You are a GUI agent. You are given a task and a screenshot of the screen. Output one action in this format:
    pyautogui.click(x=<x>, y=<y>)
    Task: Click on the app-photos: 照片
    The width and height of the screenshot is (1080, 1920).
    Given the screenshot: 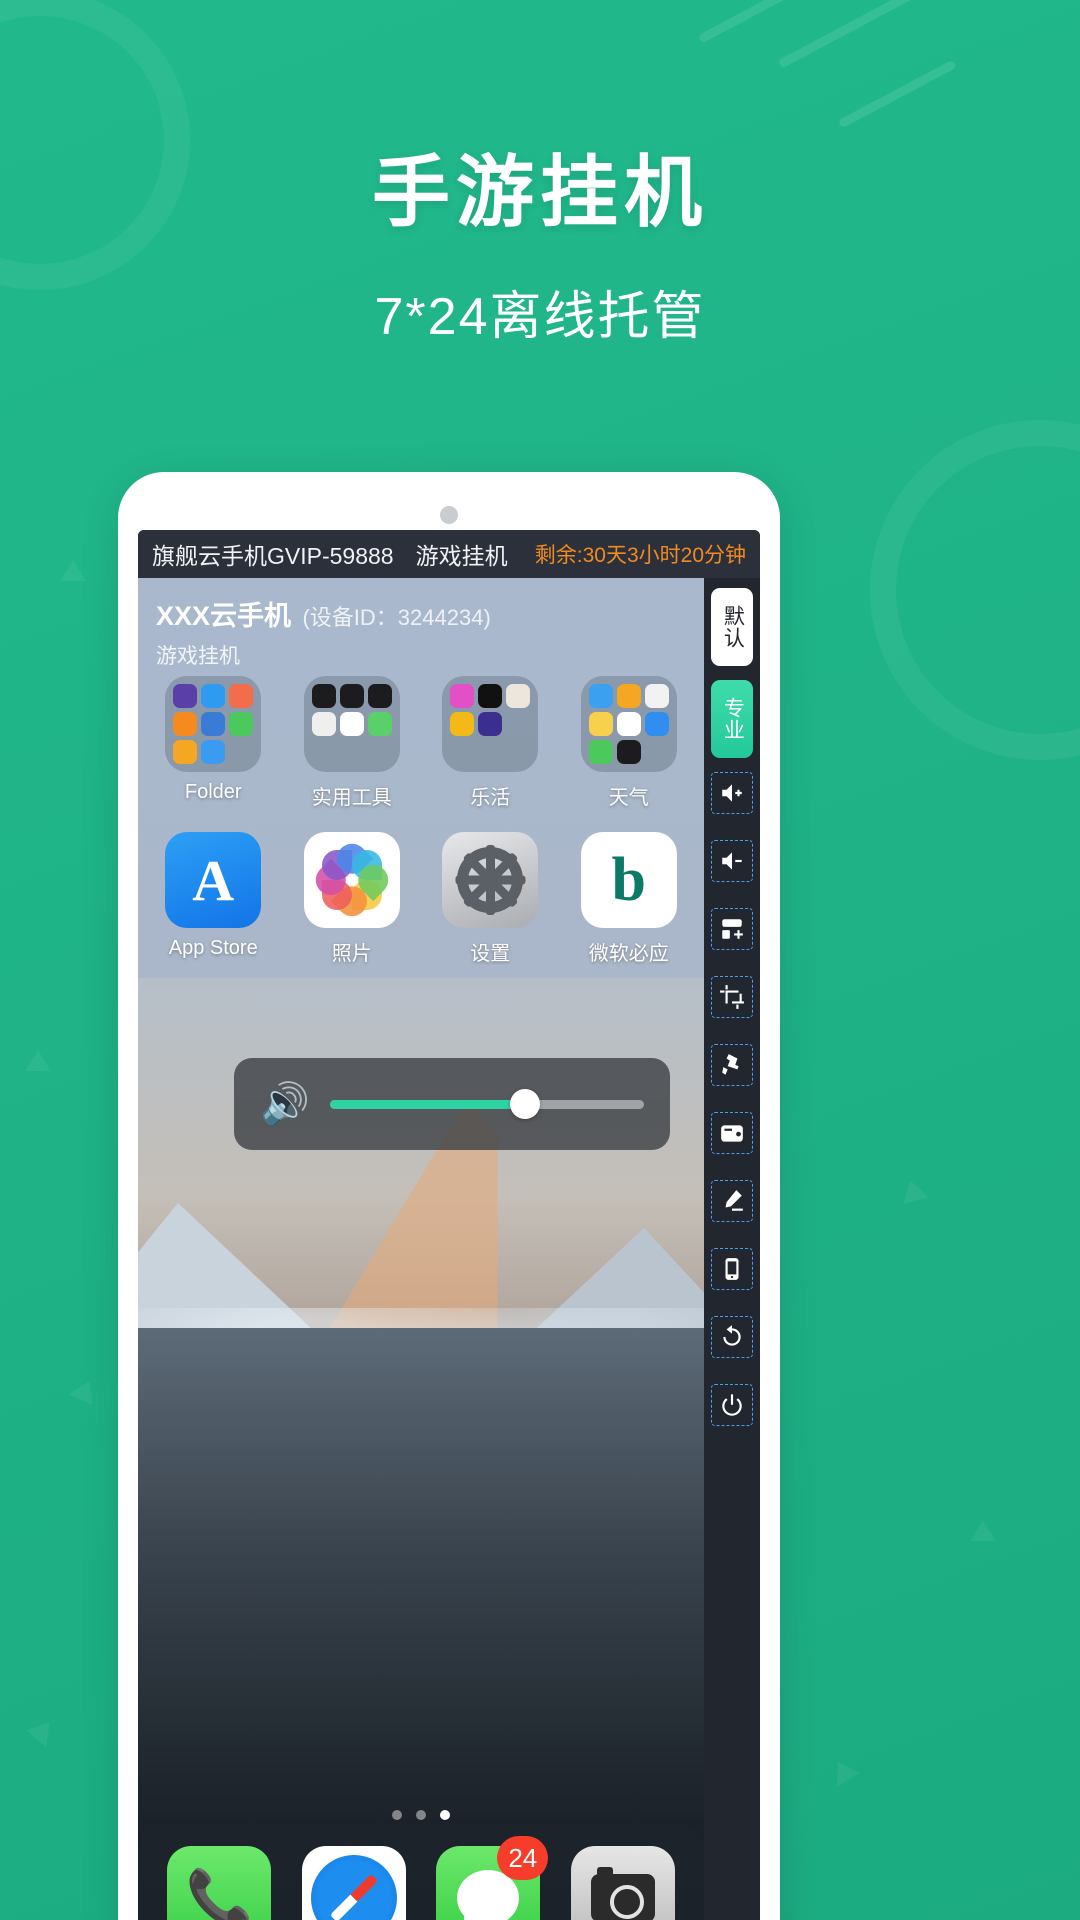 What is the action you would take?
    pyautogui.click(x=352, y=899)
    